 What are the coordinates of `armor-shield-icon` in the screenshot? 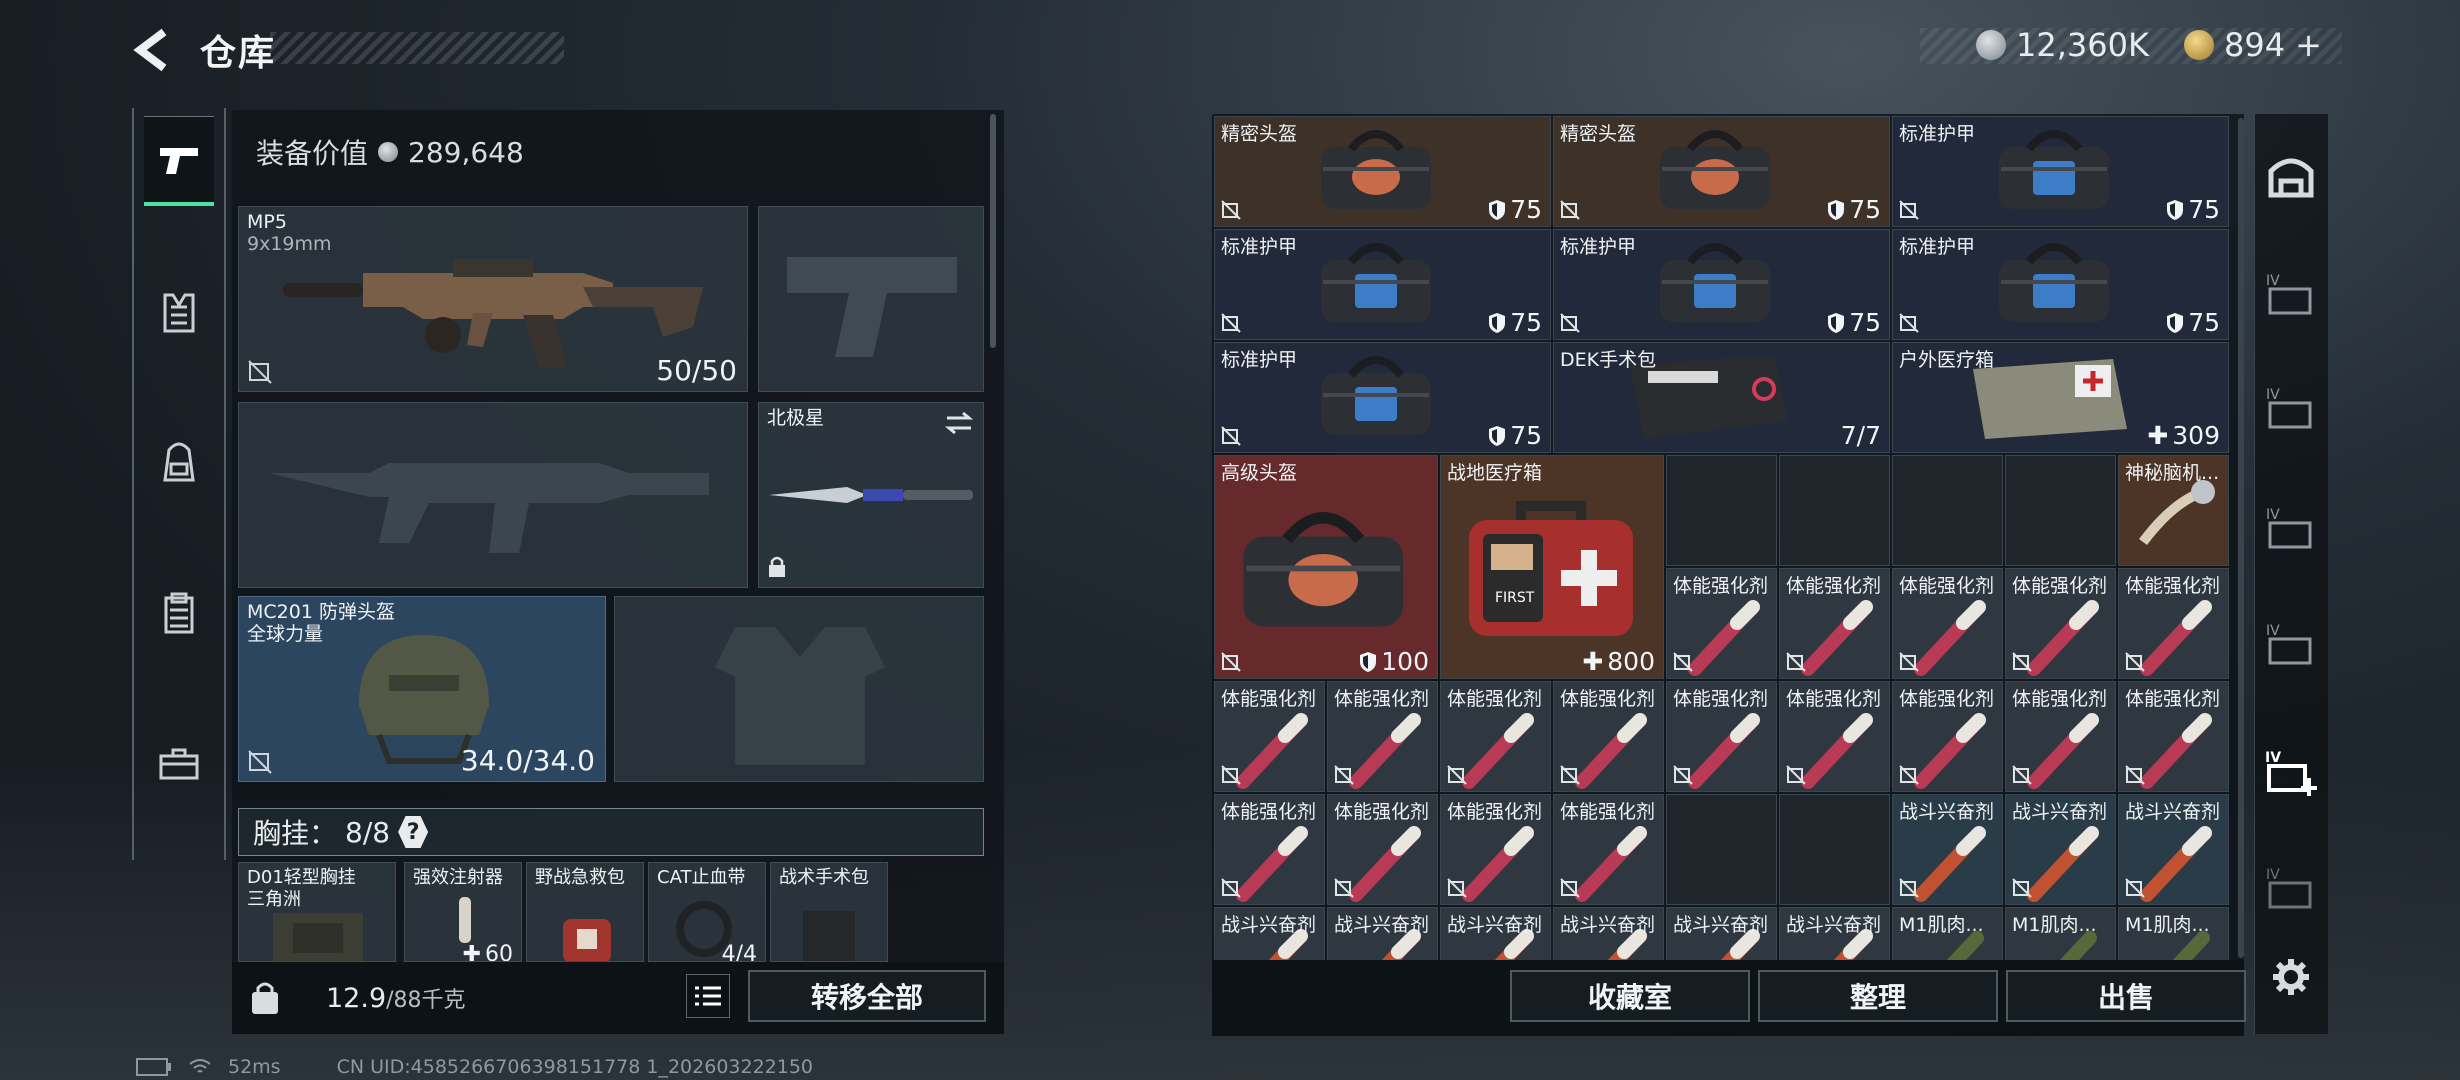 It's located at (1368, 661).